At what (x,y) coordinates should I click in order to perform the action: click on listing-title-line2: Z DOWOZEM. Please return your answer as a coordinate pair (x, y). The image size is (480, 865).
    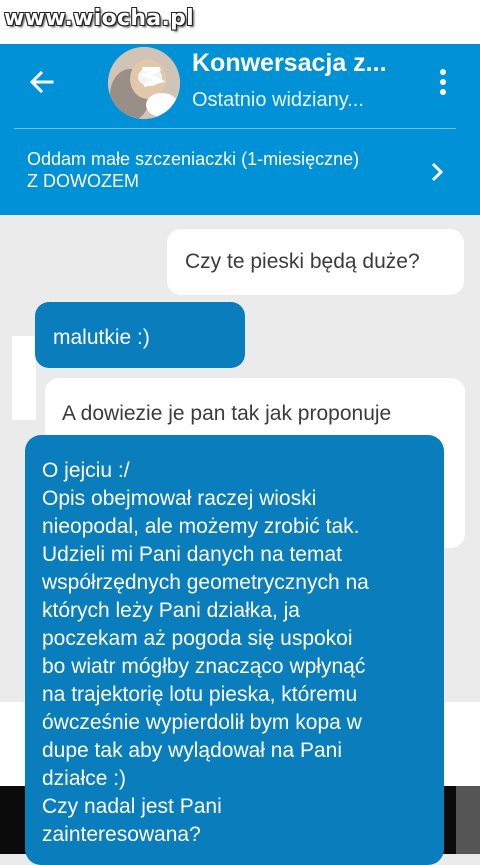
    Looking at the image, I should click on (83, 181).